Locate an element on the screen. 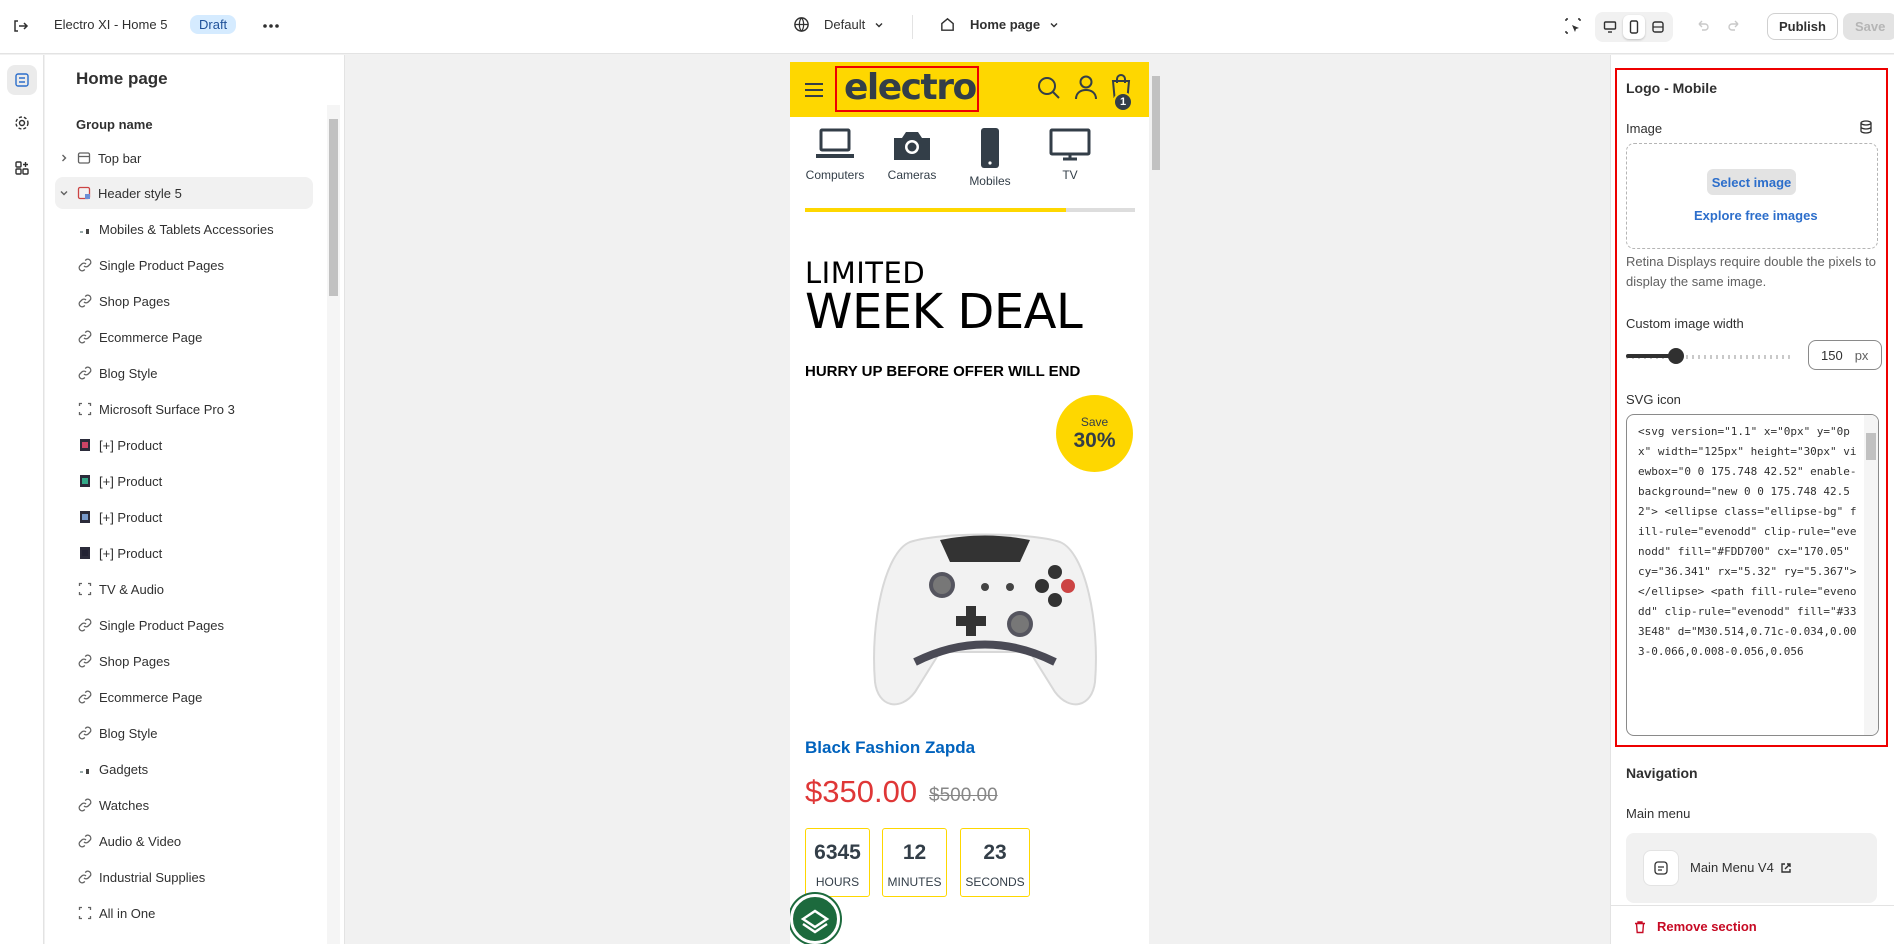 The height and width of the screenshot is (944, 1894). sidebar-item-top-bar: Top bar is located at coordinates (182, 158).